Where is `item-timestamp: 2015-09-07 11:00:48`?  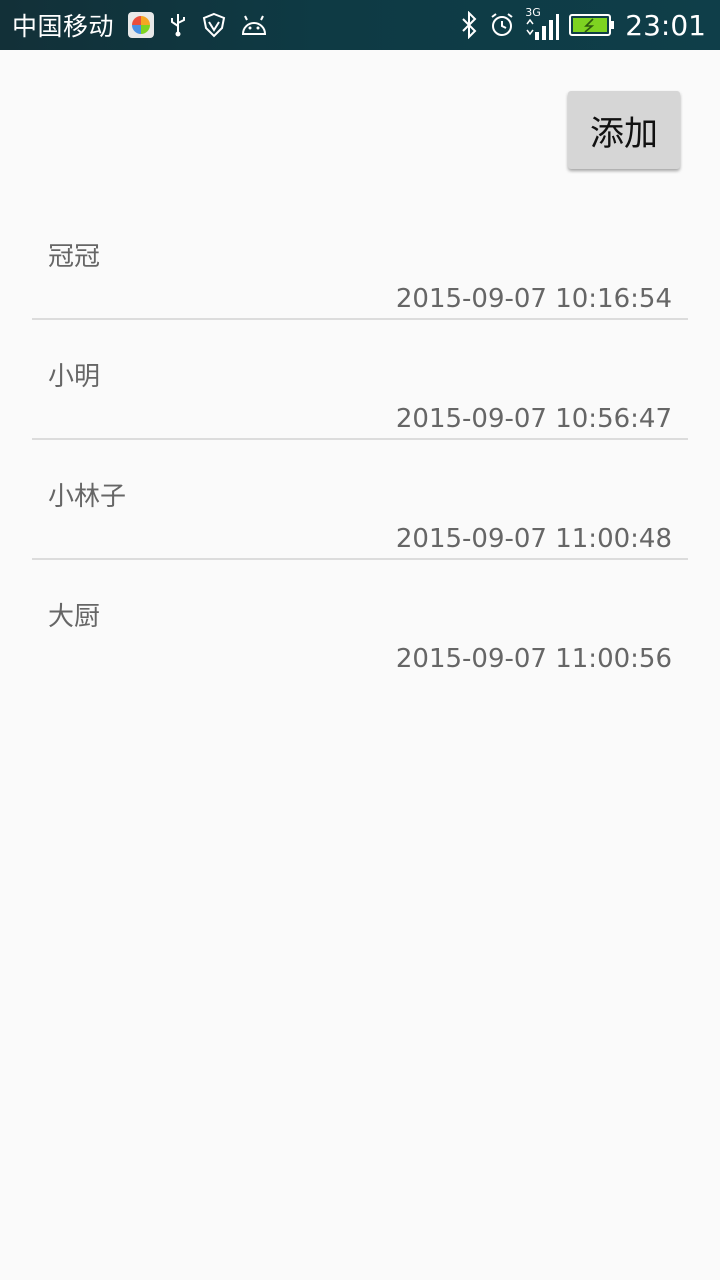
item-timestamp: 2015-09-07 11:00:48 is located at coordinates (533, 539).